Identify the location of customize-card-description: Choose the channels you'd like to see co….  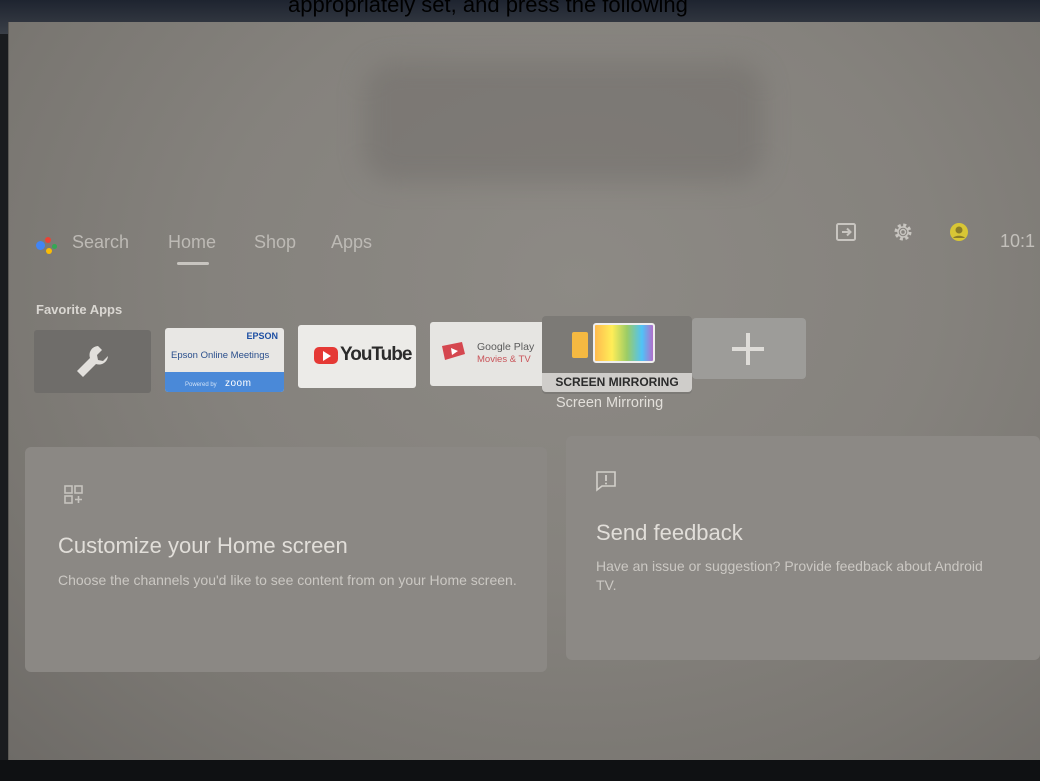
(287, 580).